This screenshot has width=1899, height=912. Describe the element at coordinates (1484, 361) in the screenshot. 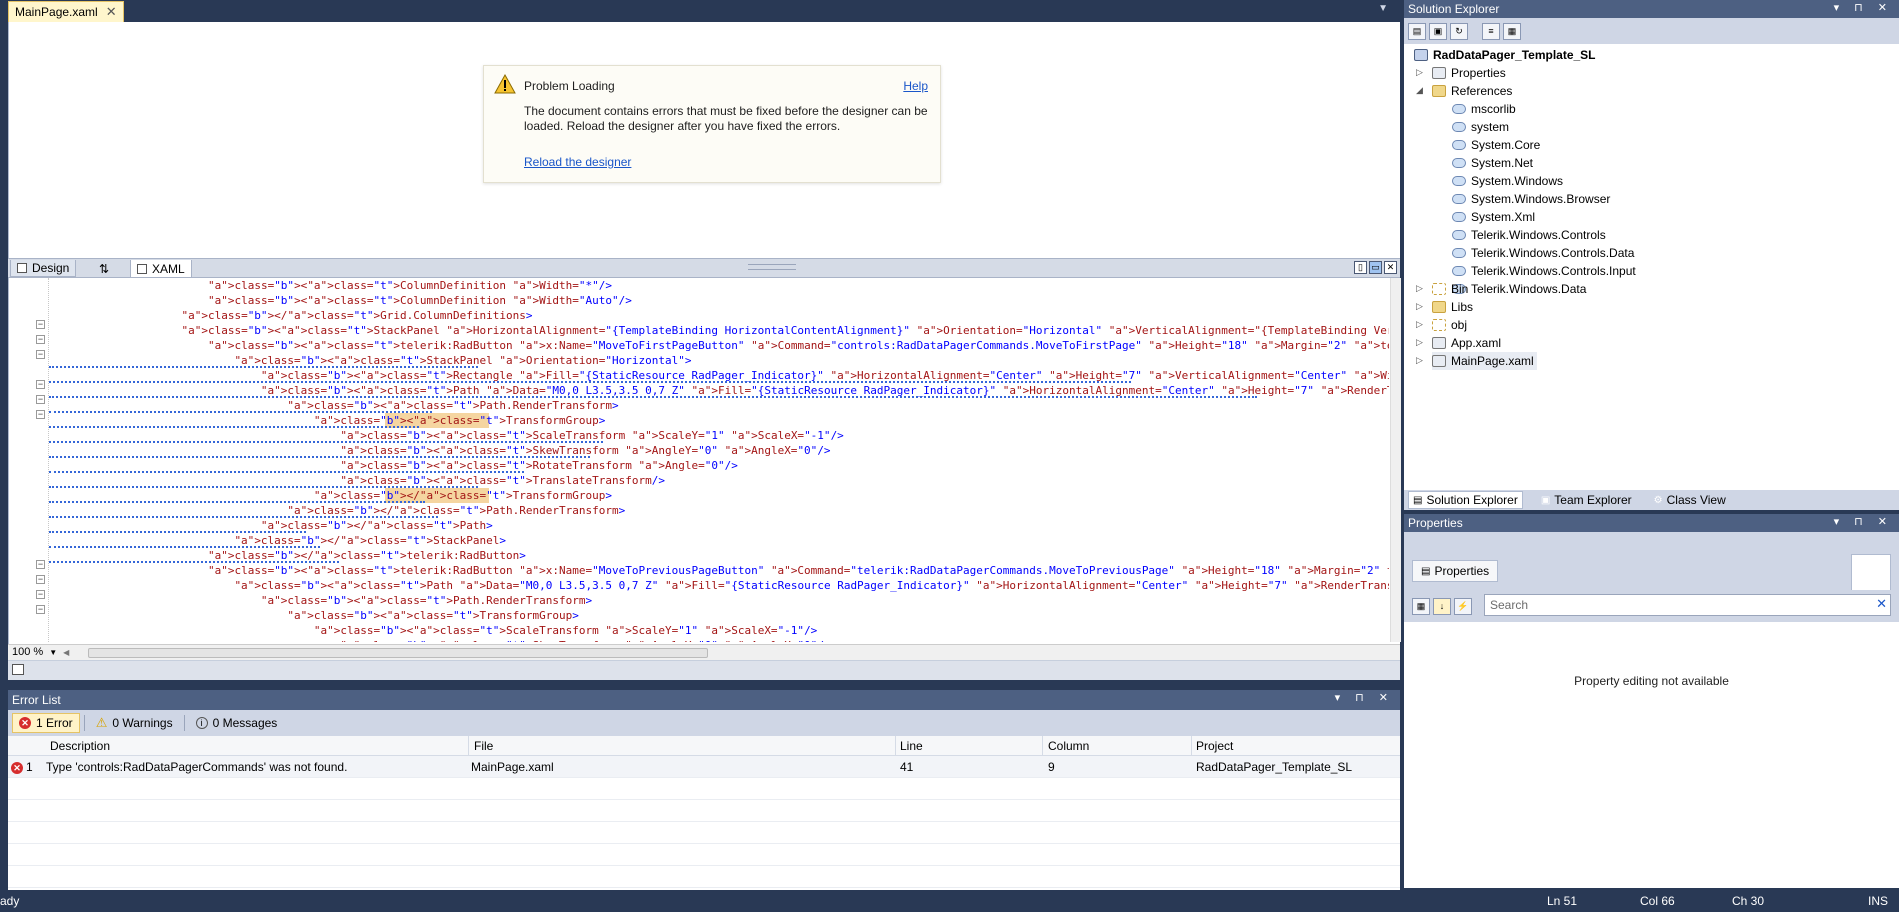

I see `tree-item-mainpage-xaml: MainPage.xaml` at that location.